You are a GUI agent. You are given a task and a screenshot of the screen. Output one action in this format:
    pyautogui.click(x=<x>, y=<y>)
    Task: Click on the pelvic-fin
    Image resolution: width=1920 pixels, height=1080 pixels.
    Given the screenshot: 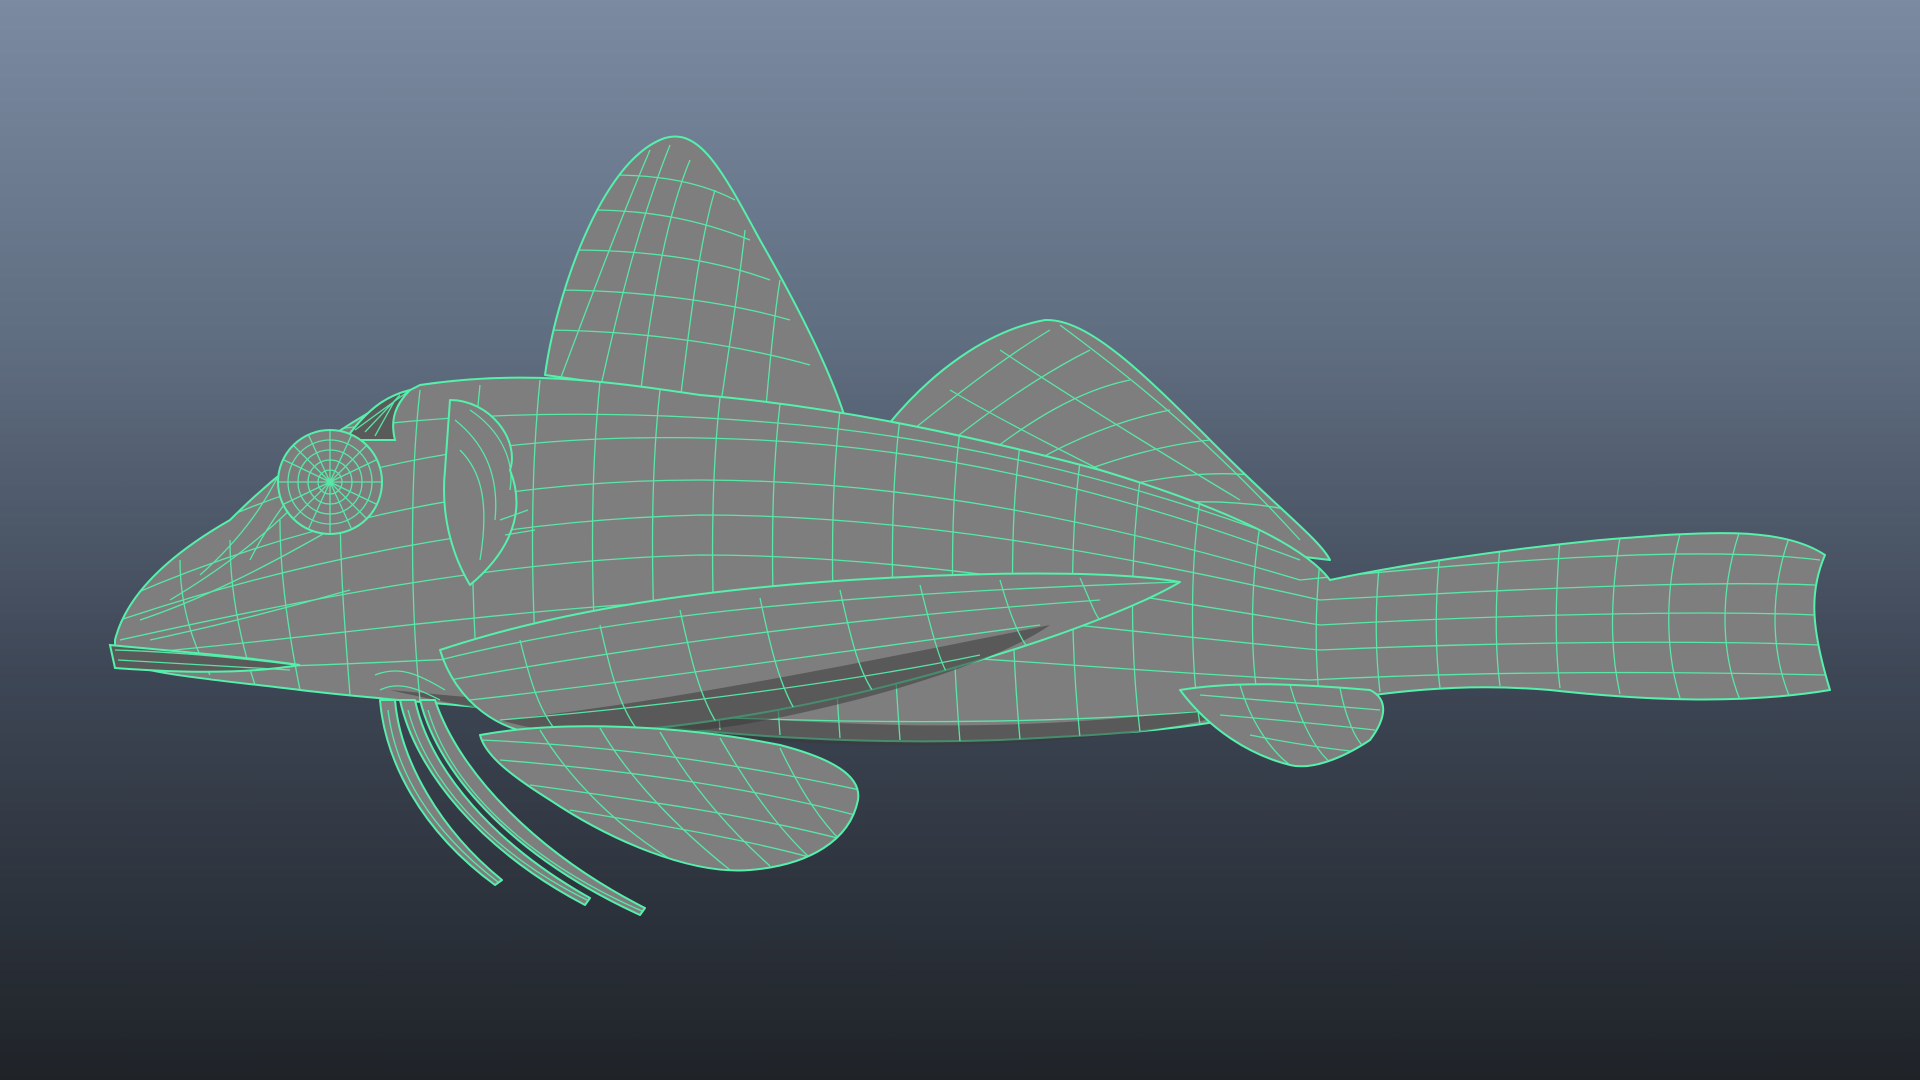 What is the action you would take?
    pyautogui.click(x=1282, y=725)
    